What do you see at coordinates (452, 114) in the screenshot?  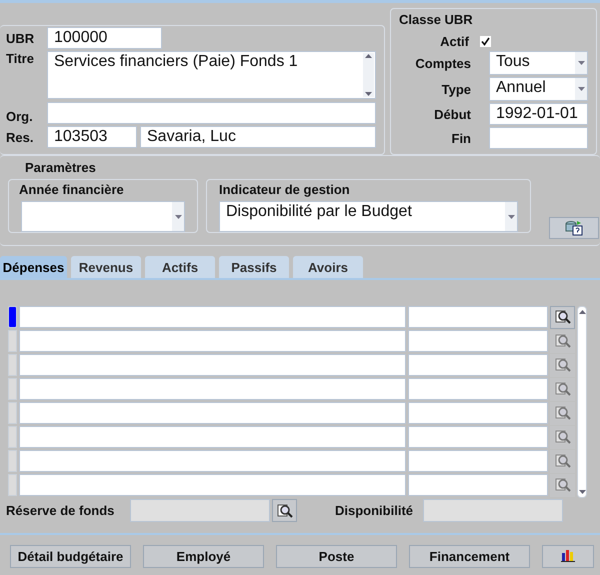 I see `field-label: Début` at bounding box center [452, 114].